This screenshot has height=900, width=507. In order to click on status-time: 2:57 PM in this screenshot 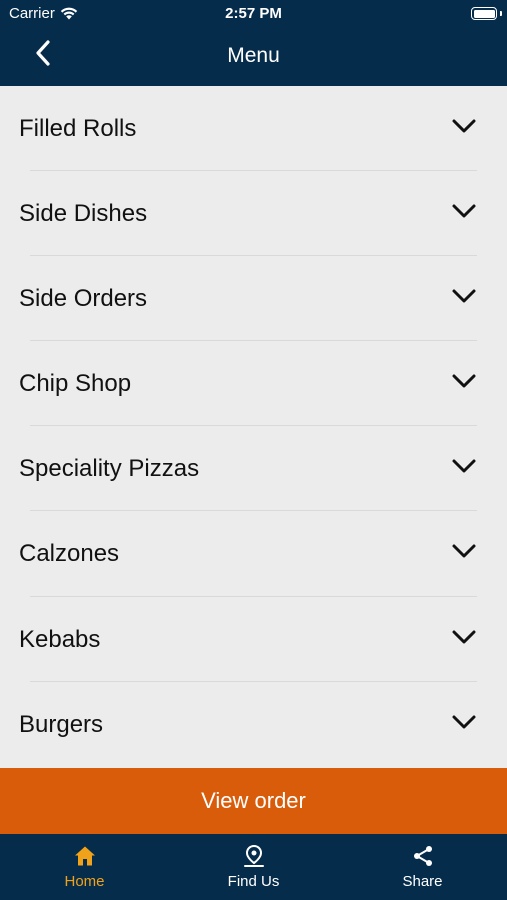, I will do `click(253, 13)`.